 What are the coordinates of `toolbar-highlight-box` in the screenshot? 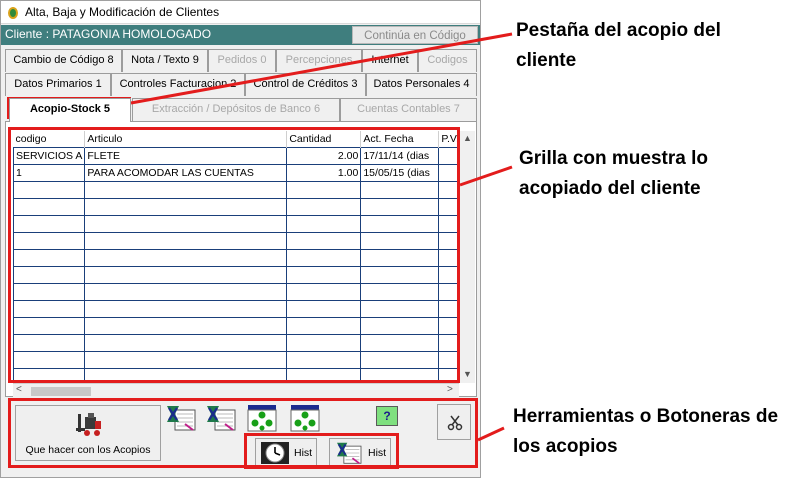 It's located at (243, 433).